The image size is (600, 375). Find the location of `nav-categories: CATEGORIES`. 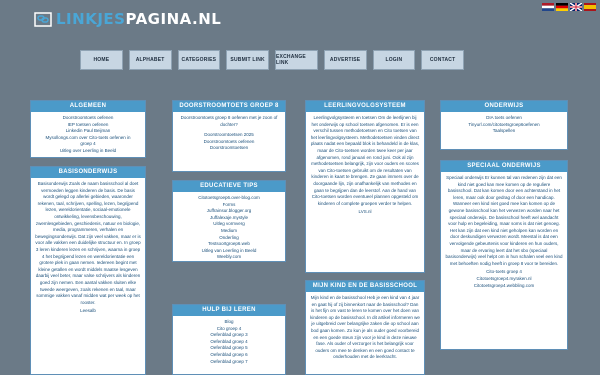

nav-categories: CATEGORIES is located at coordinates (199, 60).